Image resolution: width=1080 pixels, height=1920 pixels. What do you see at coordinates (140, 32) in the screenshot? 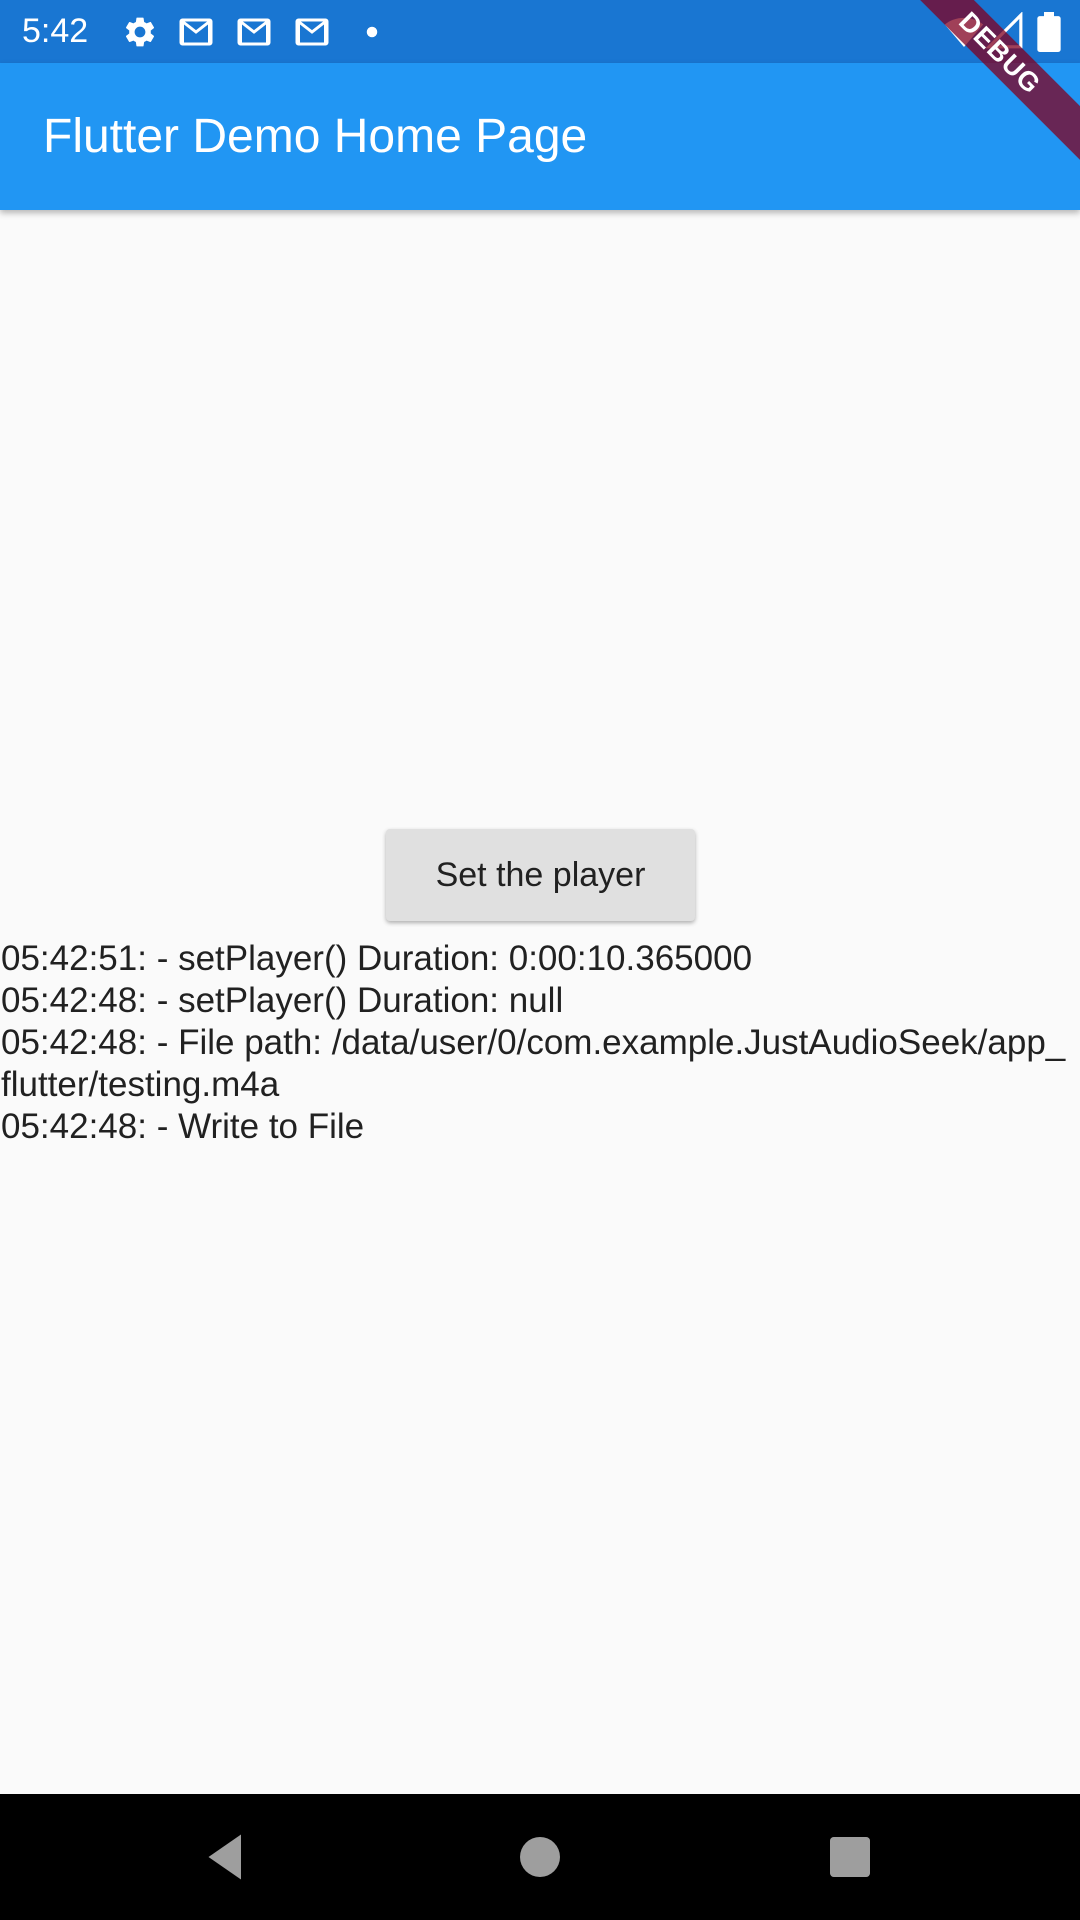
I see `settings-icon` at bounding box center [140, 32].